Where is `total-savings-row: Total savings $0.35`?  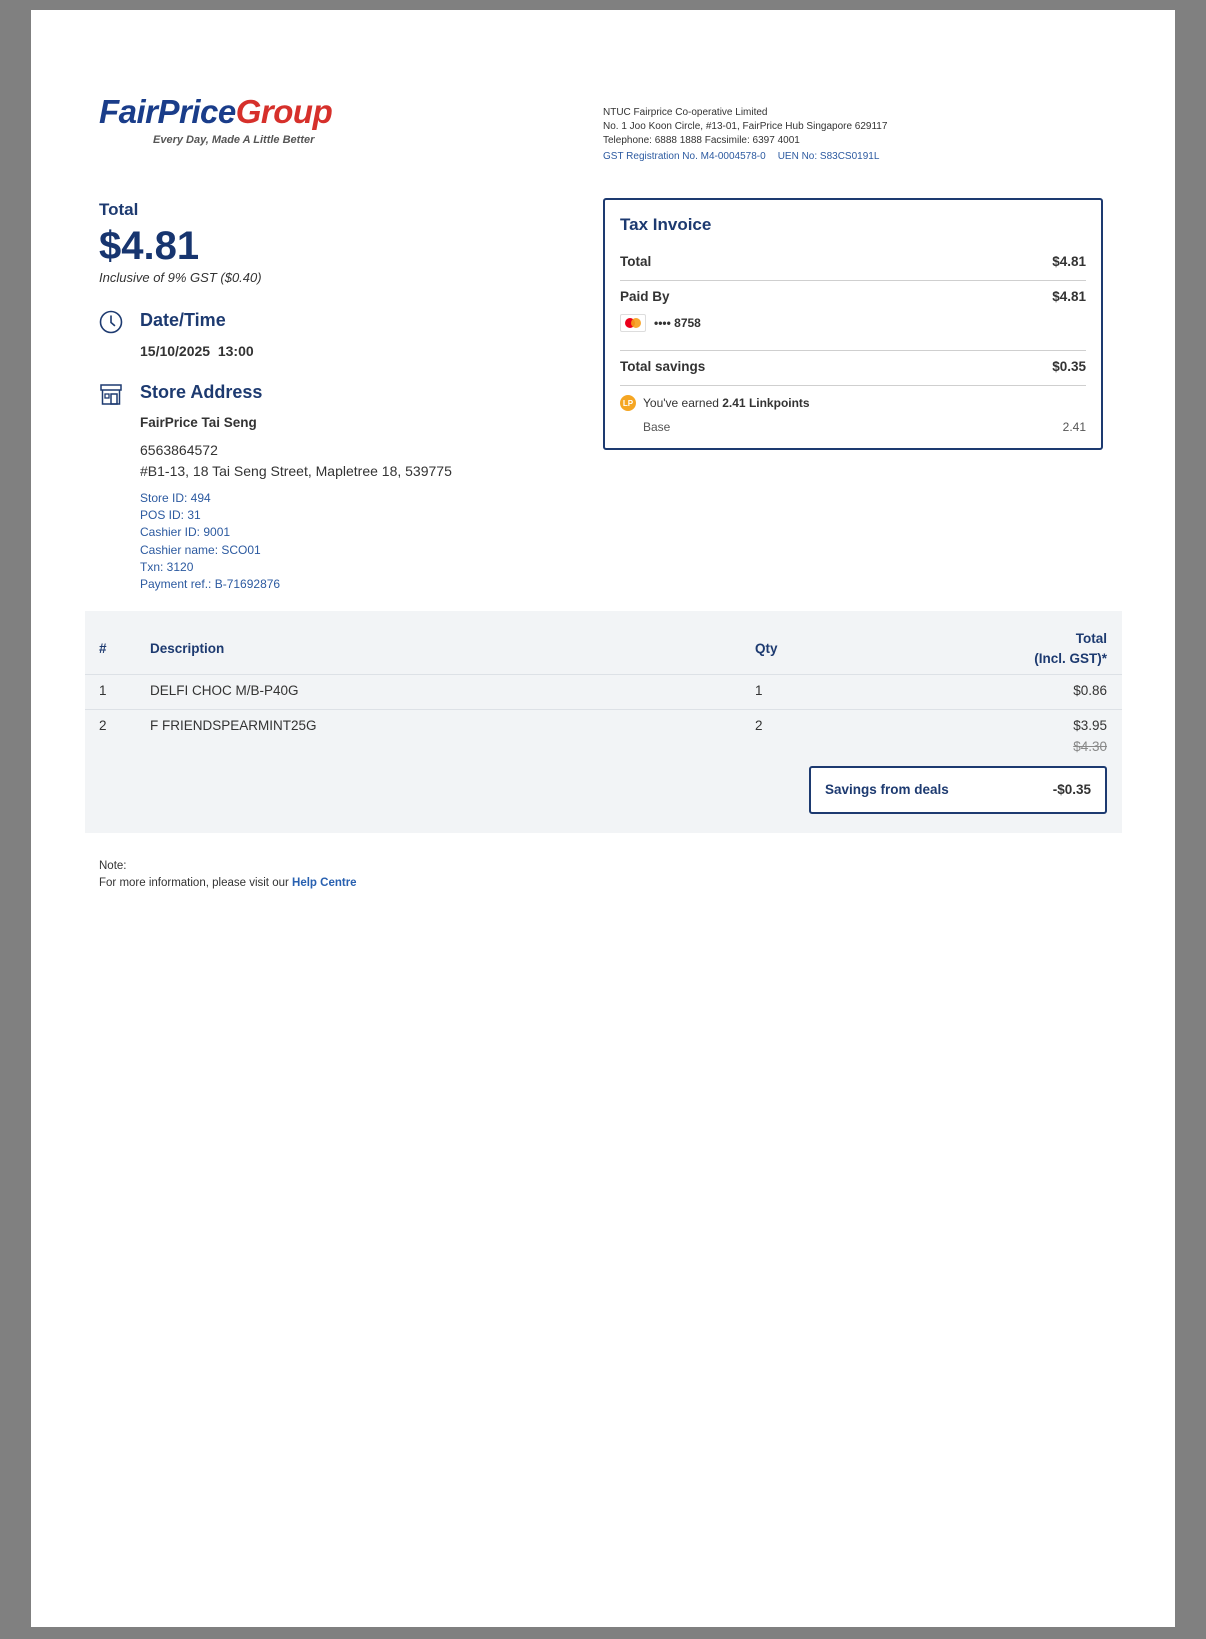
total-savings-row: Total savings $0.35 is located at coordinates (853, 366).